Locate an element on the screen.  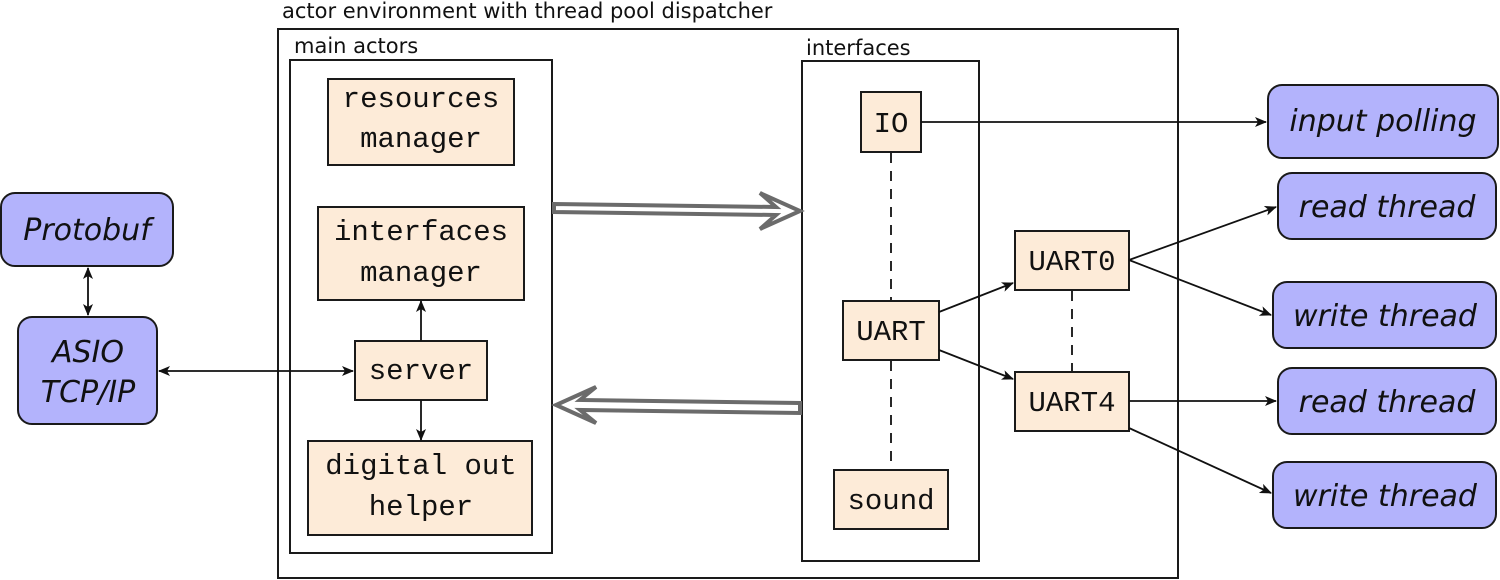
interfaces-manager-node: interfaces manager is located at coordinates (421, 253).